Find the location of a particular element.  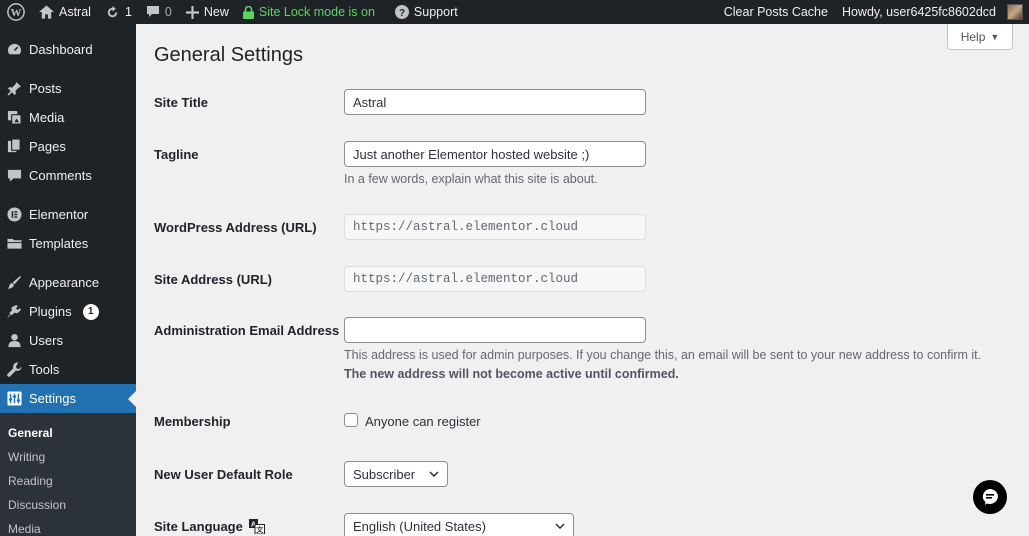

dashboard-icon is located at coordinates (14, 49).